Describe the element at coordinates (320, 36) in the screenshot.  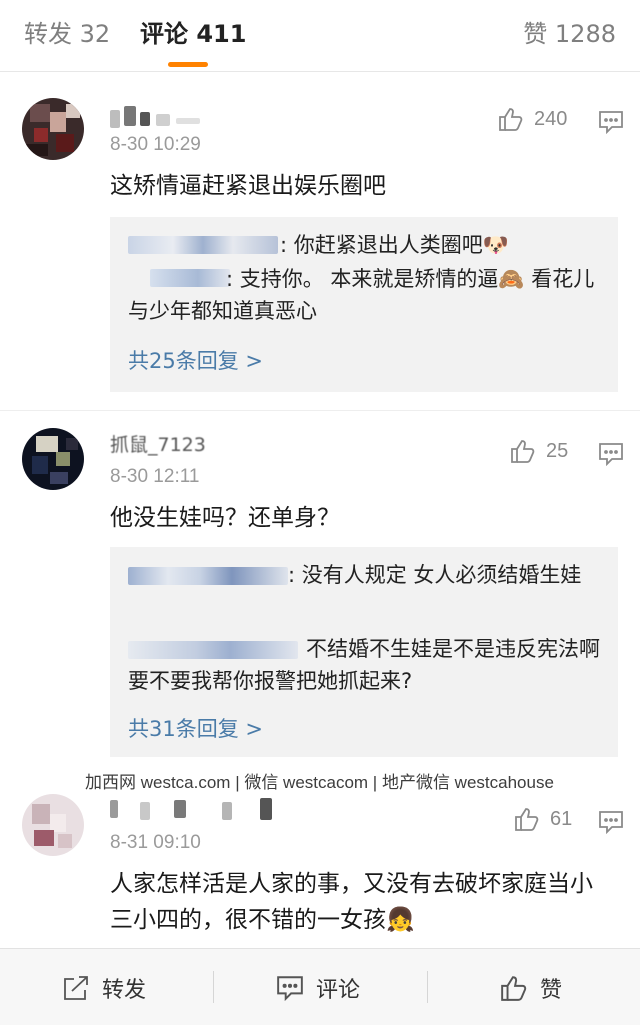
I see `tab-bar: 转发 32 评论 411 赞 1288` at that location.